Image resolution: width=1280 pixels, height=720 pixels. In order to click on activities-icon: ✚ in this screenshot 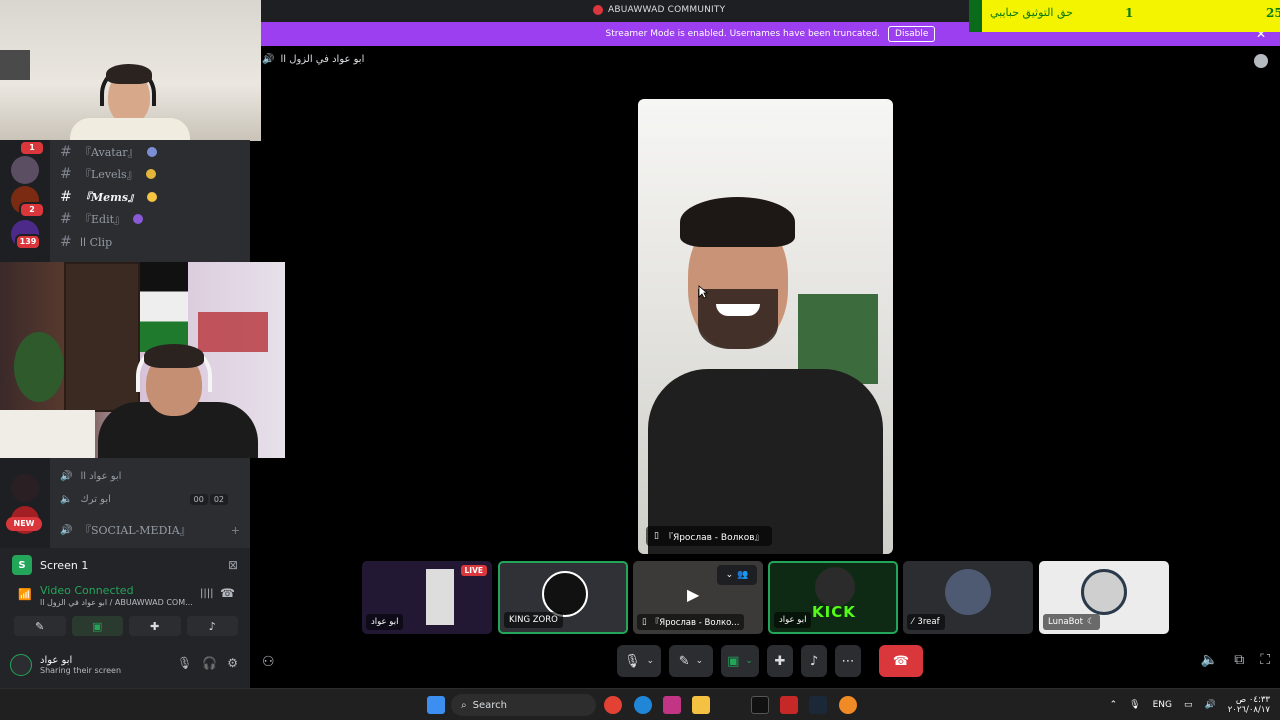, I will do `click(155, 626)`.